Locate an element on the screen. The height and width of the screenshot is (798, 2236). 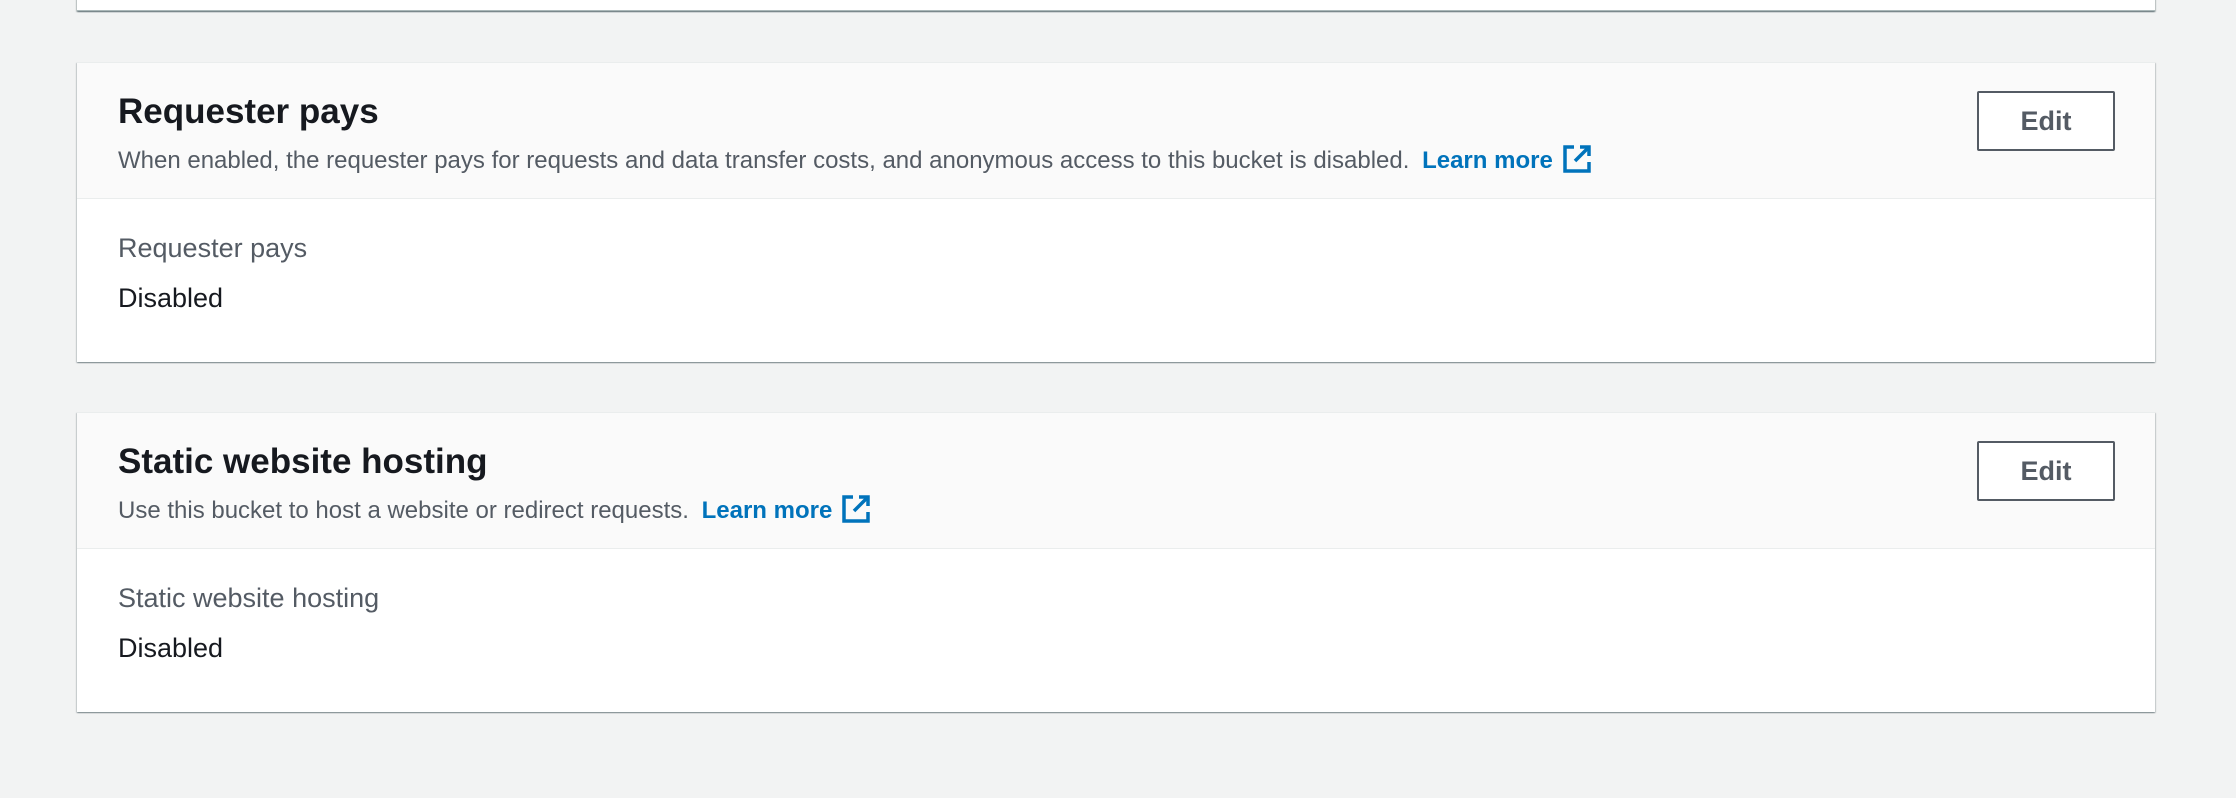
requester-pays-field-label: Requester pays is located at coordinates (213, 248).